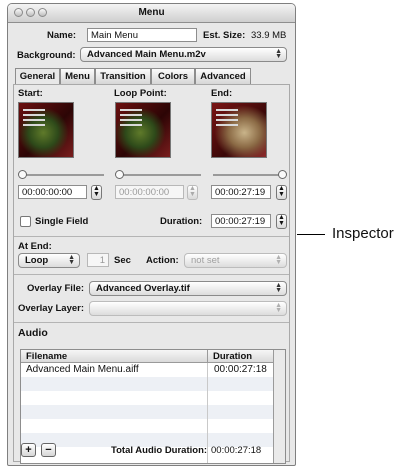  I want to click on audio-filename-cell: Advanced Main Menu.aiff, so click(82, 369).